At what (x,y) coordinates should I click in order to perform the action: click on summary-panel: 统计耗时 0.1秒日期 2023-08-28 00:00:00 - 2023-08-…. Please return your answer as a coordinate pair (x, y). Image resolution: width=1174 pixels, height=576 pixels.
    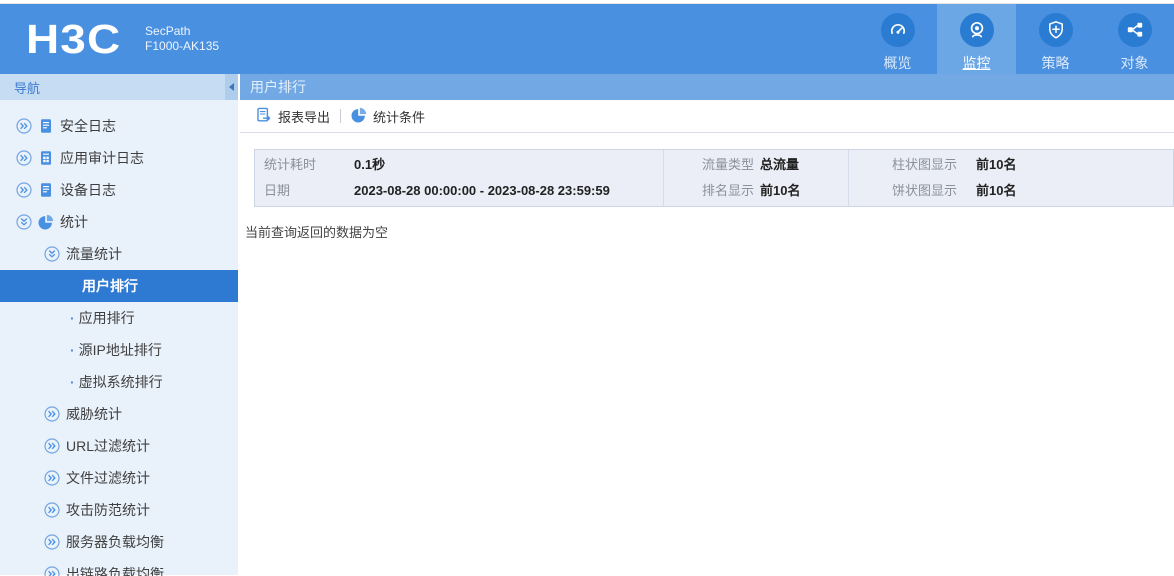
    Looking at the image, I should click on (714, 178).